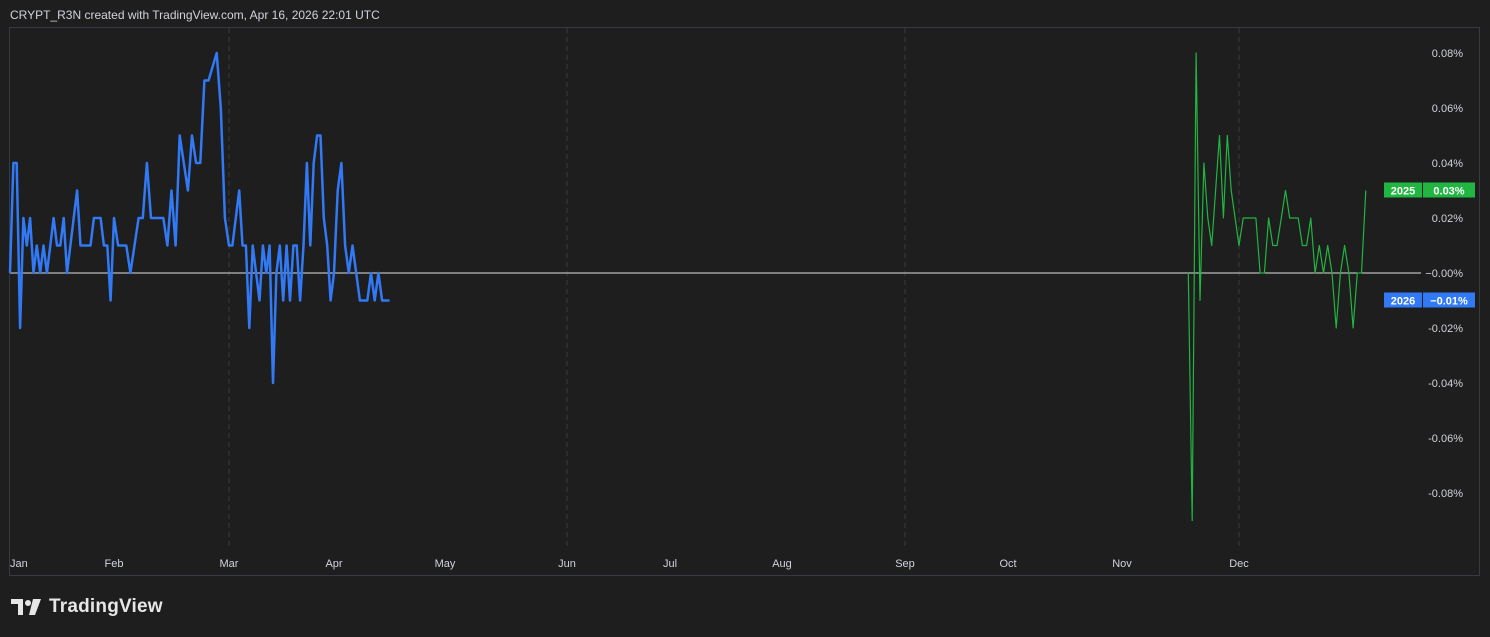 Image resolution: width=1490 pixels, height=637 pixels. I want to click on x-tick-label-sep: Sep, so click(905, 564).